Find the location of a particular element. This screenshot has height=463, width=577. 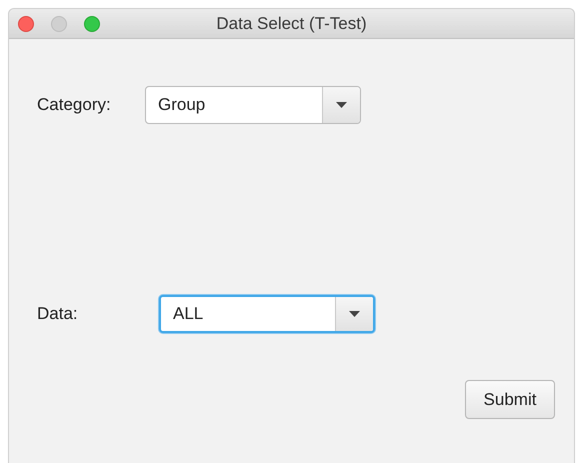

dropdown-value: ALL is located at coordinates (188, 314).